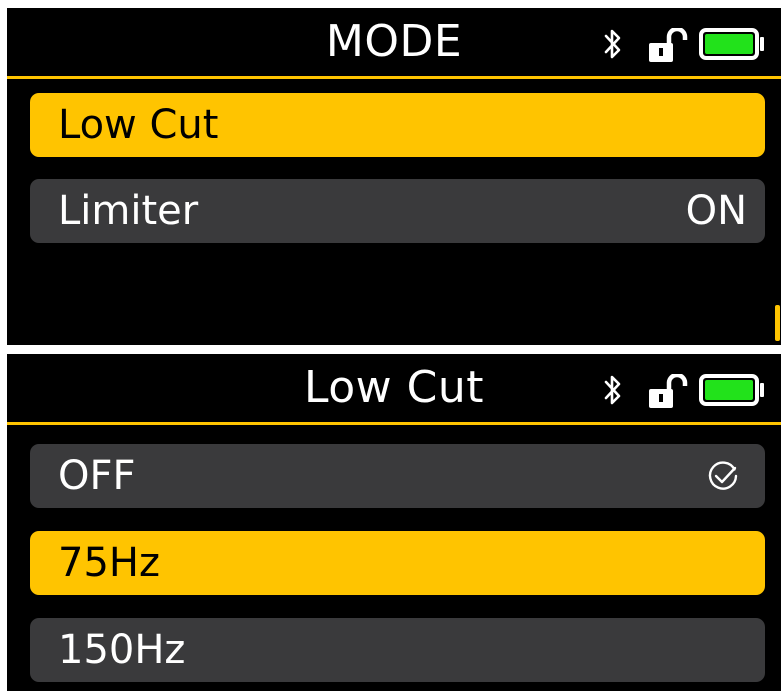 The height and width of the screenshot is (691, 781). Describe the element at coordinates (716, 211) in the screenshot. I see `menu-item-value: ON` at that location.